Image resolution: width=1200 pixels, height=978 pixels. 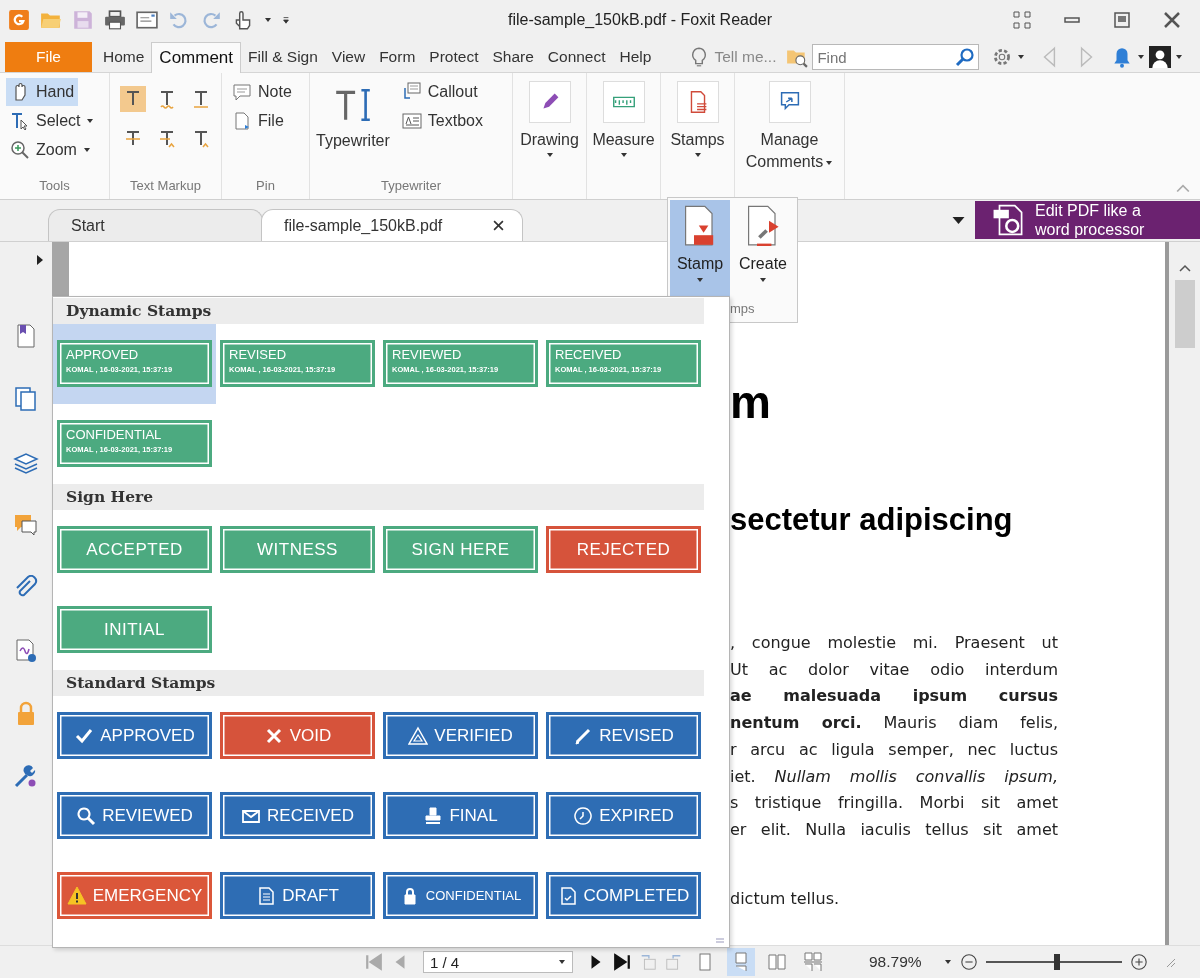 I want to click on stamp-option: VERIFIED, so click(x=460, y=736).